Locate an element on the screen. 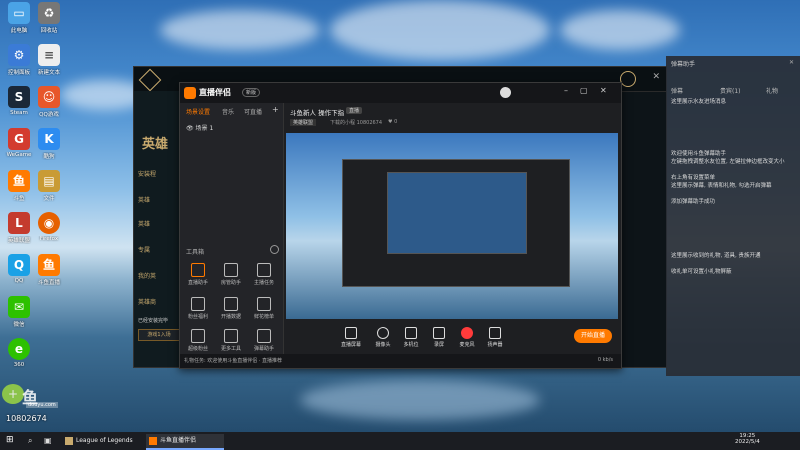 This screenshot has width=800, height=450. control-label: 麦克风 is located at coordinates (467, 345).